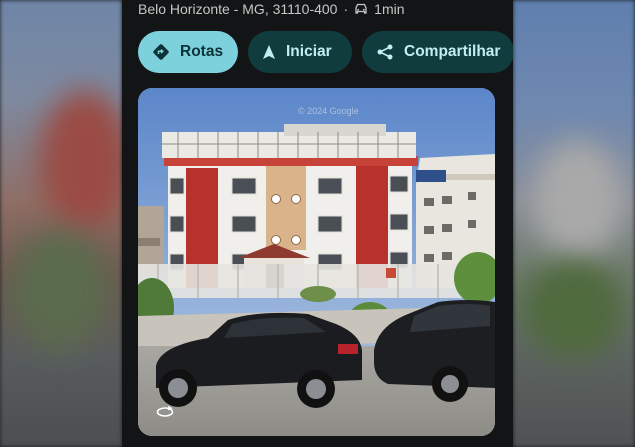 Image resolution: width=635 pixels, height=447 pixels. I want to click on directions-button: Rotas, so click(188, 52).